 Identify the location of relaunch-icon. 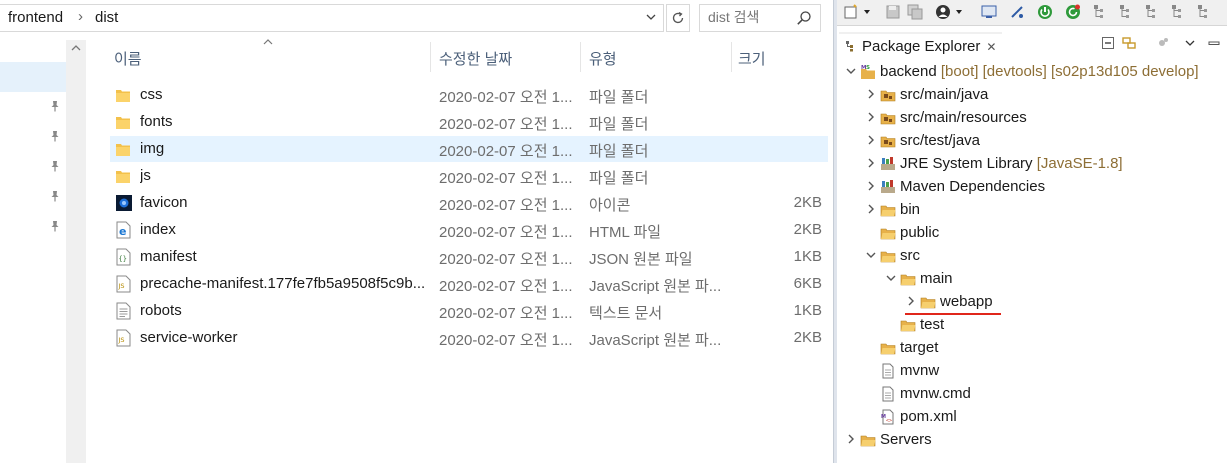
(1073, 12).